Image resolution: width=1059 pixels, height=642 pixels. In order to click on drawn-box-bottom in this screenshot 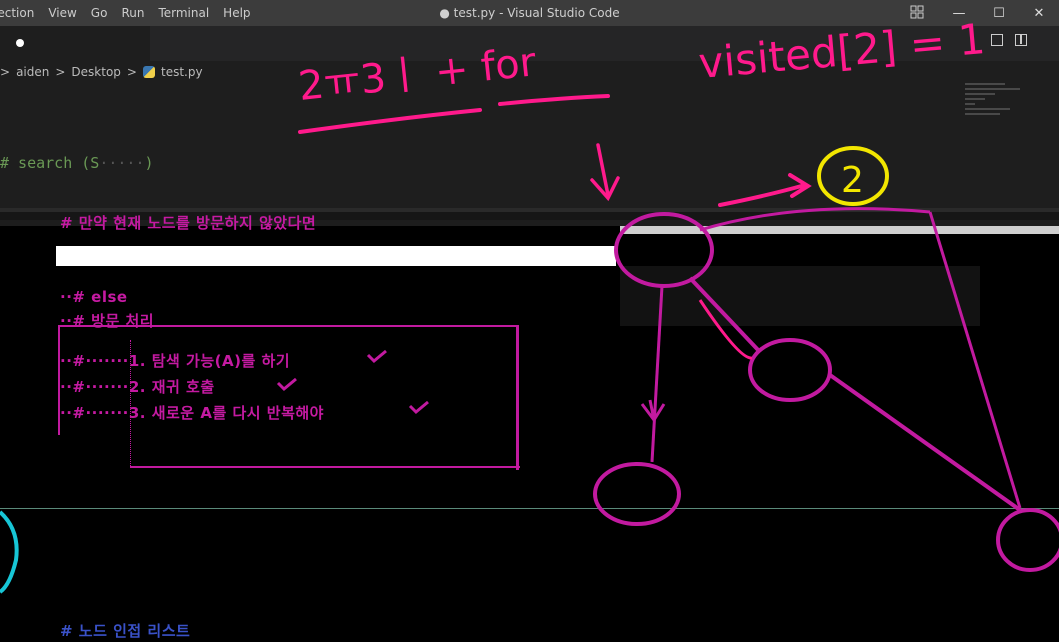, I will do `click(325, 467)`.